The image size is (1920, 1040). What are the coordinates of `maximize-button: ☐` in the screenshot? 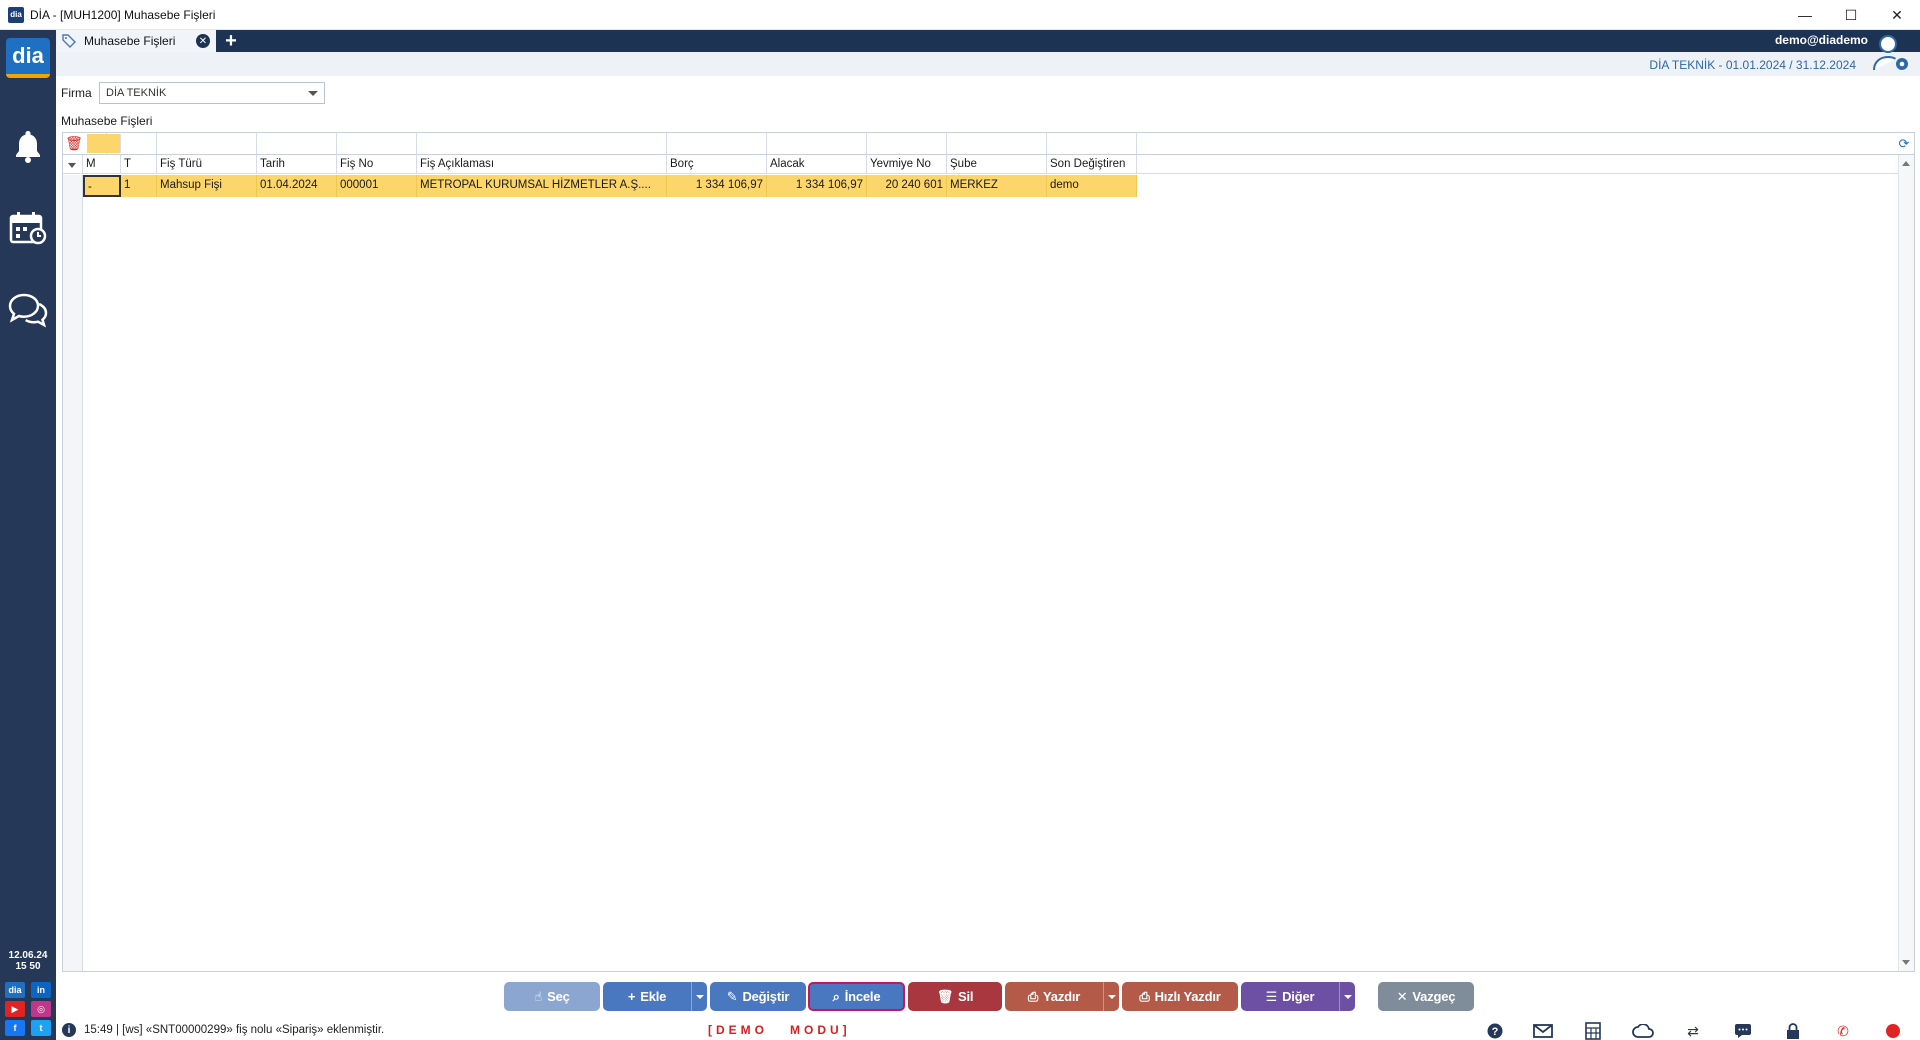 It's located at (1851, 15).